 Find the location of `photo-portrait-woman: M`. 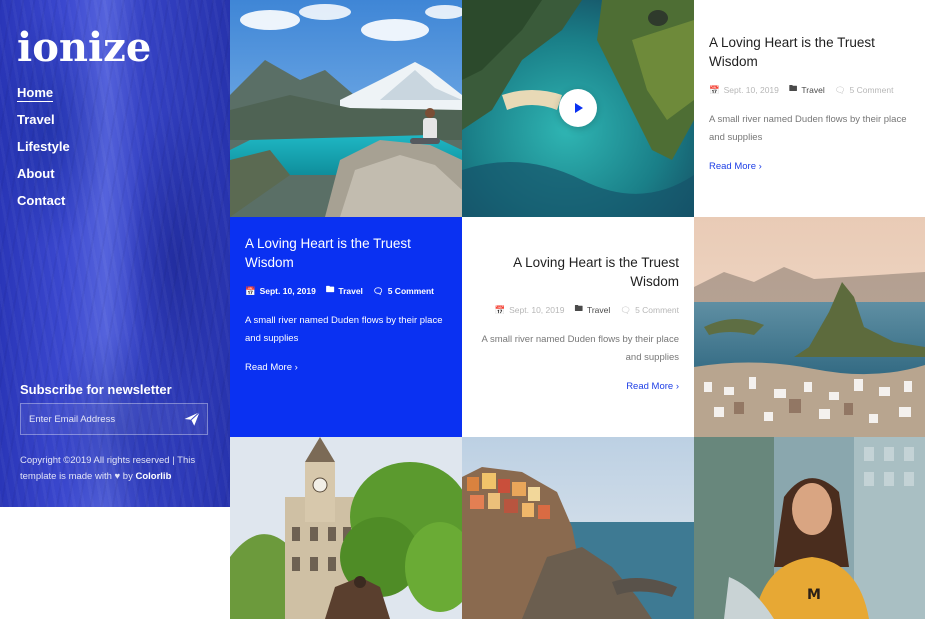

photo-portrait-woman: M is located at coordinates (809, 528).